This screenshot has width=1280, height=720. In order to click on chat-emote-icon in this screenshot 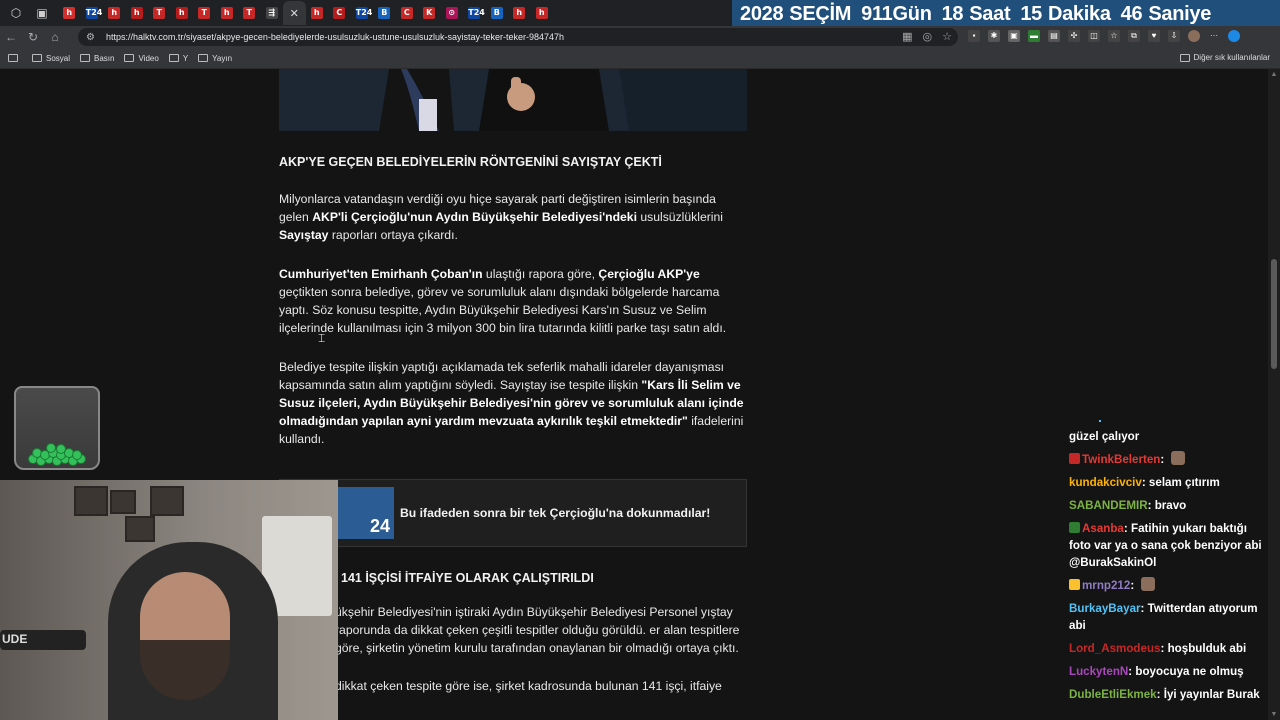, I will do `click(1178, 458)`.